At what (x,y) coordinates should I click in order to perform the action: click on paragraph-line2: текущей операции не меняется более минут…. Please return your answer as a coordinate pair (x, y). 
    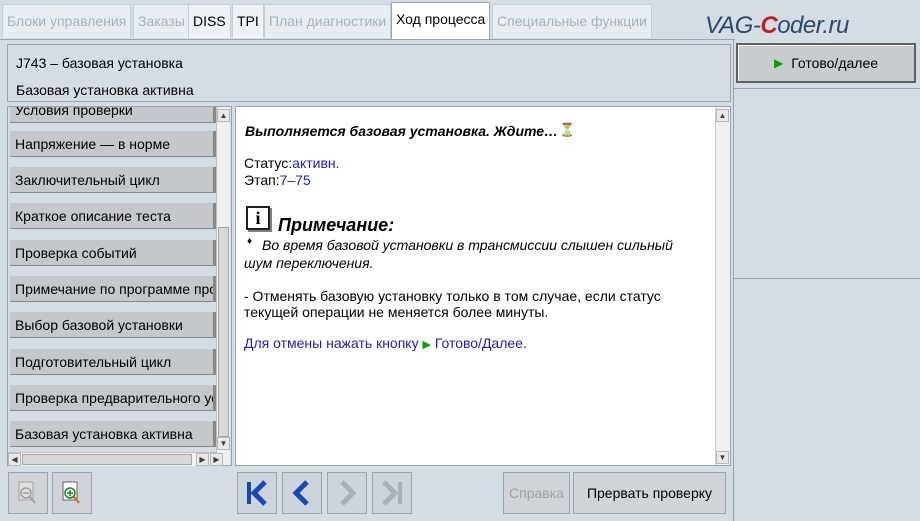
    Looking at the image, I should click on (396, 312).